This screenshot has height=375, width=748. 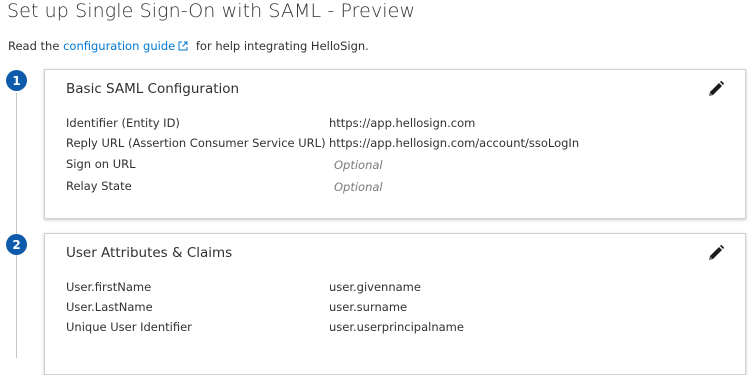 I want to click on step-2-badge: 2, so click(x=16, y=244).